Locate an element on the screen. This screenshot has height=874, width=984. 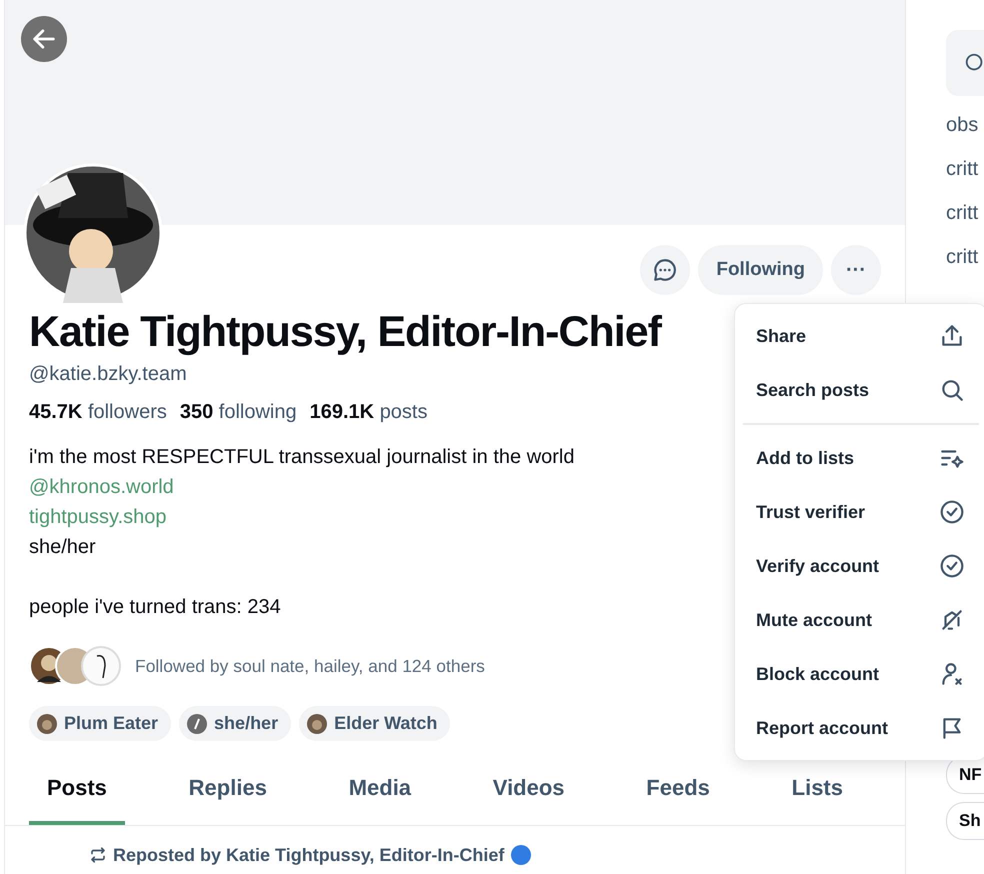
profile-handle: @katie.bzky.team is located at coordinates (108, 374).